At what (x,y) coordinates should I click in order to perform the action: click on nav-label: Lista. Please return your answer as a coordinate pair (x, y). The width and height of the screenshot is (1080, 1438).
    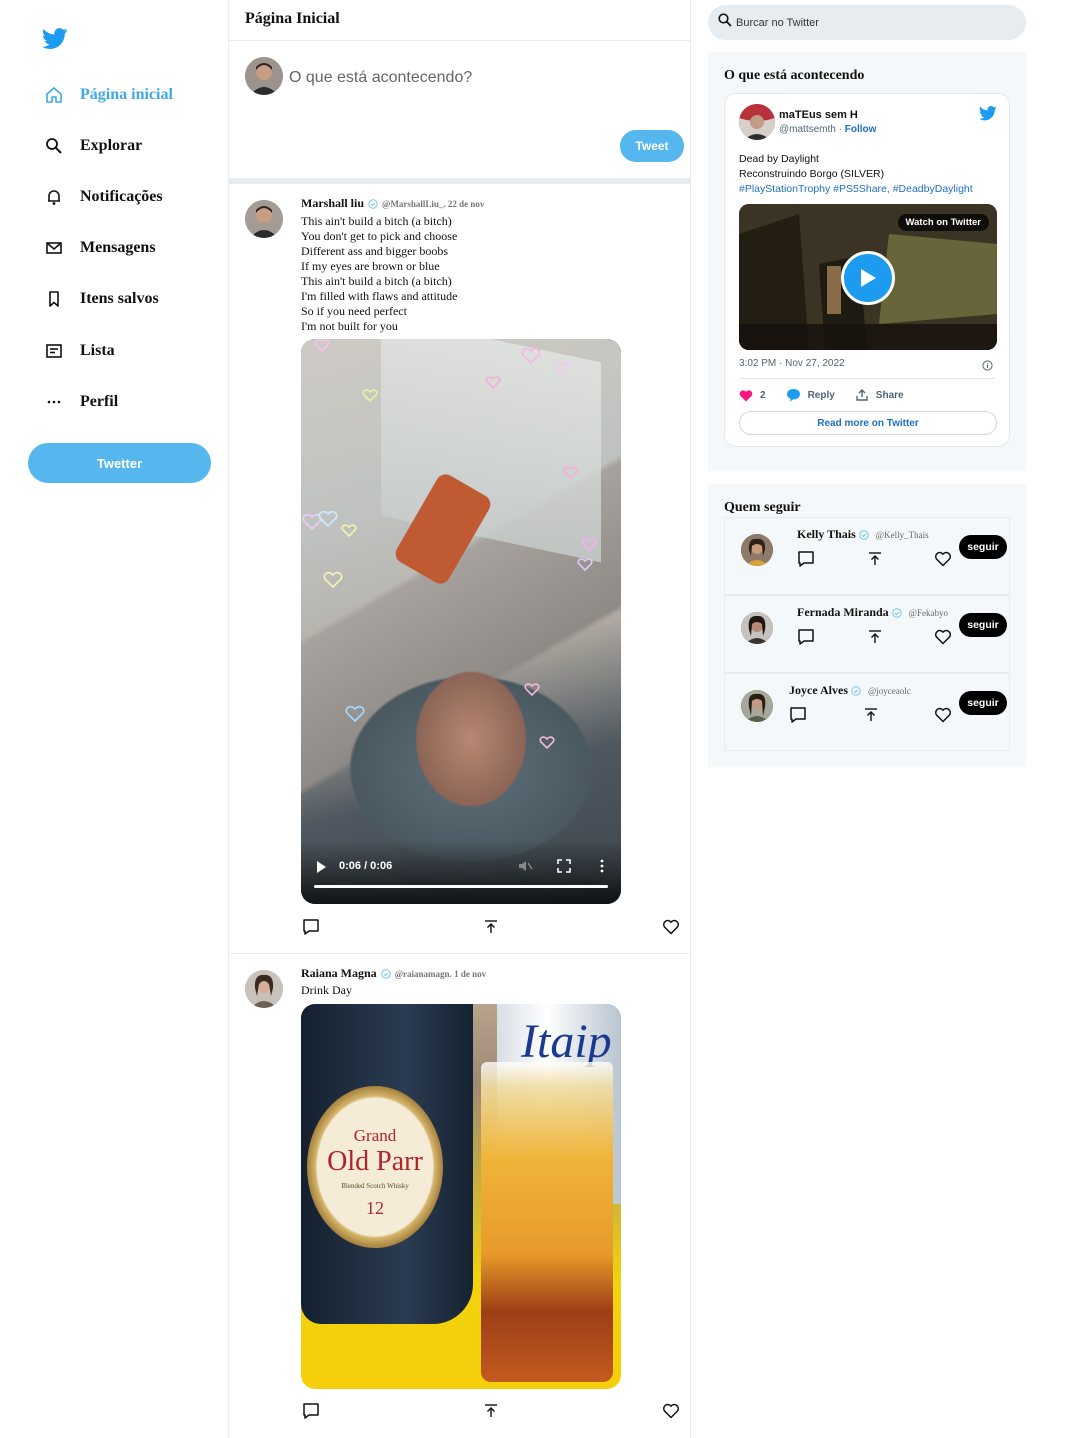
    Looking at the image, I should click on (97, 350).